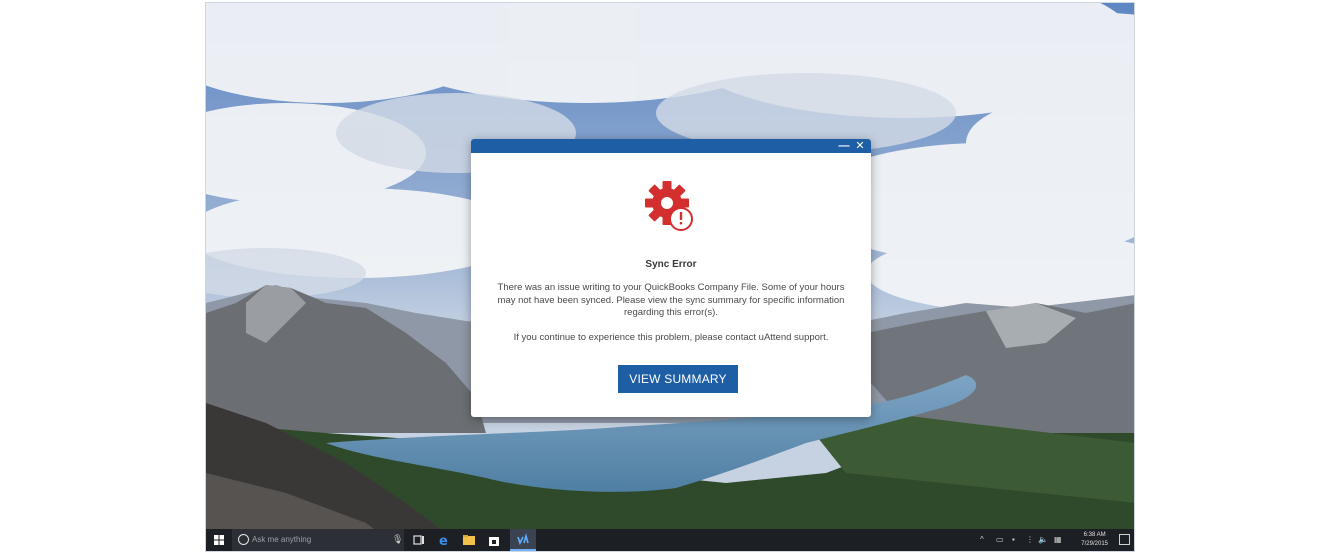  I want to click on view-summary-button: VIEW SUMMARY, so click(678, 379).